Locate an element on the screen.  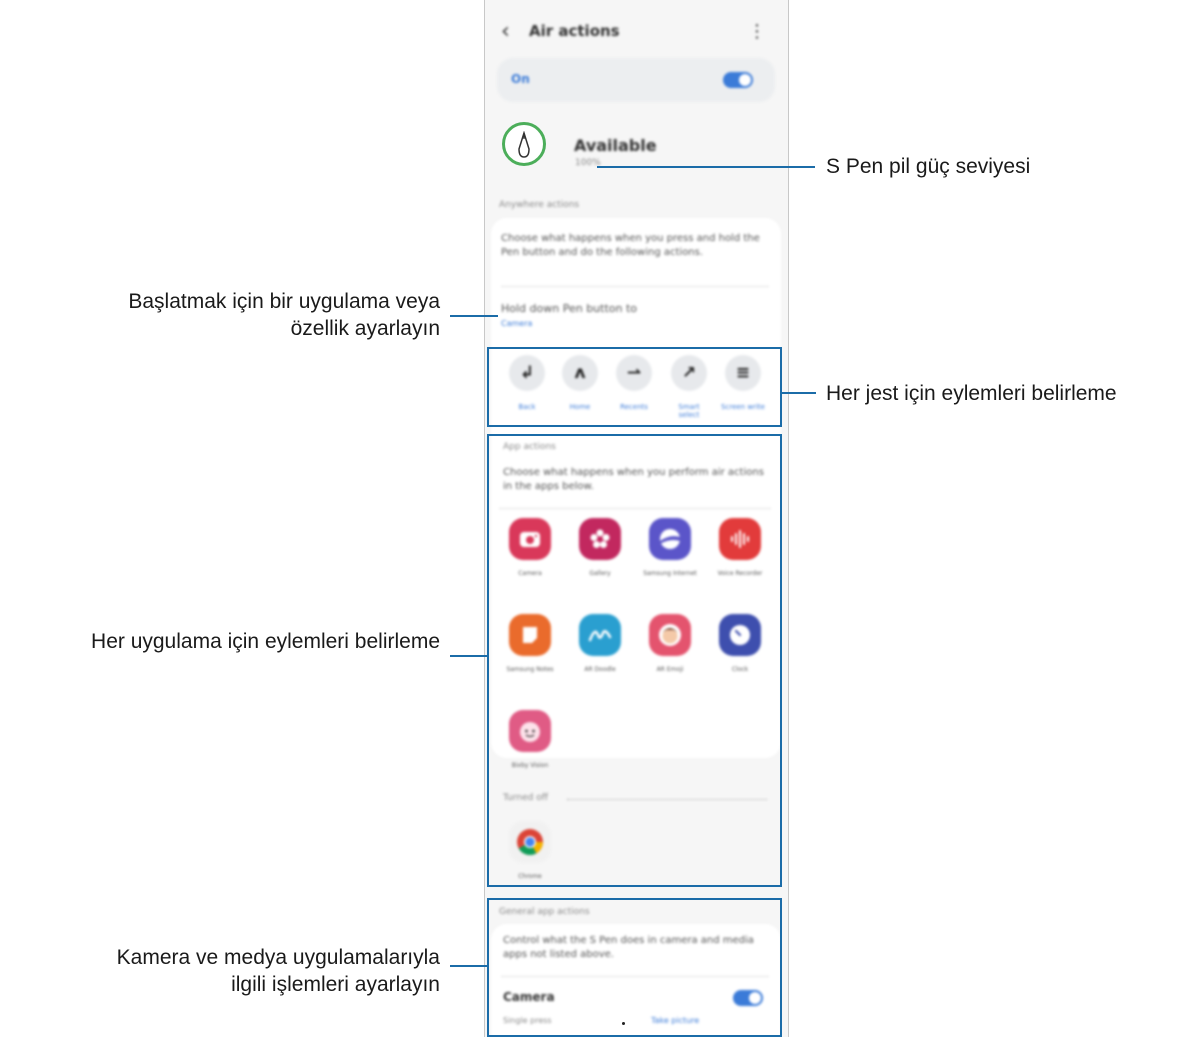
divider is located at coordinates (635, 286).